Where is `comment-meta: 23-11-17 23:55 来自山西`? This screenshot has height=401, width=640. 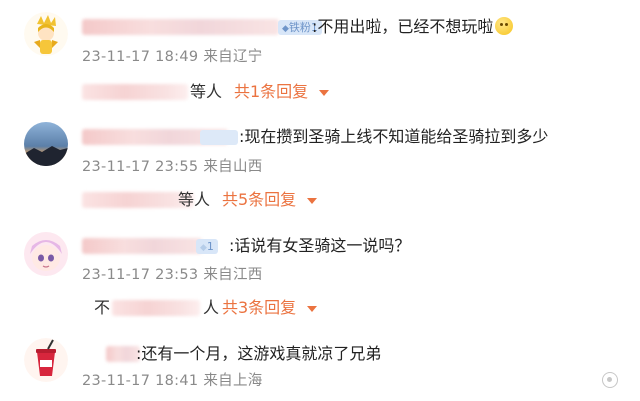
comment-meta: 23-11-17 23:55 来自山西 is located at coordinates (172, 167).